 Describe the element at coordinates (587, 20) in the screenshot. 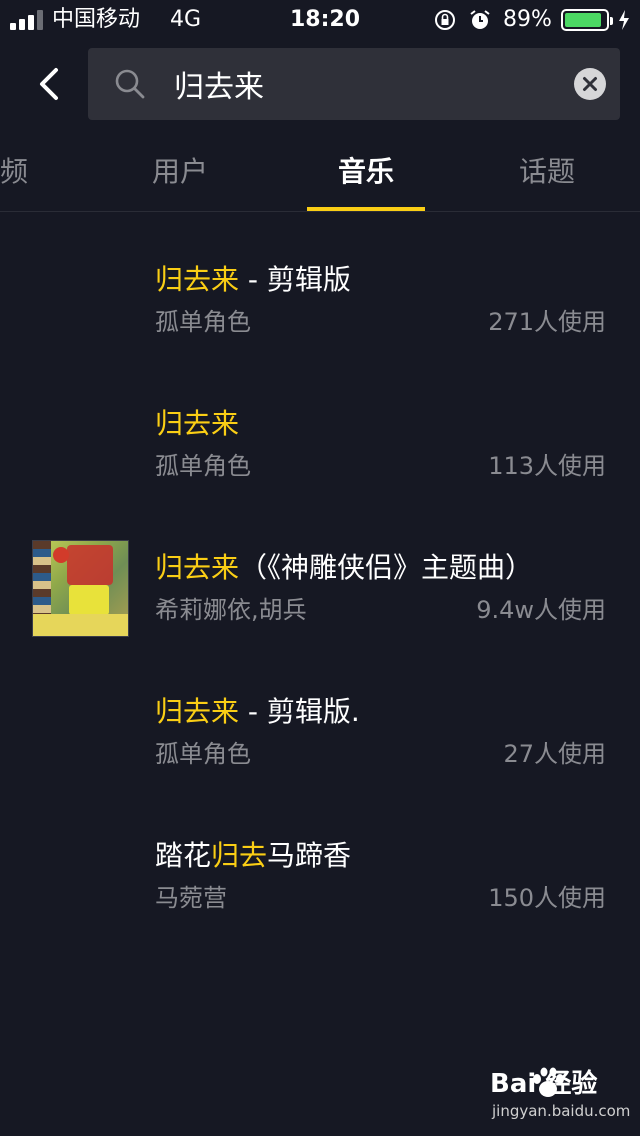

I see `battery-icon` at that location.